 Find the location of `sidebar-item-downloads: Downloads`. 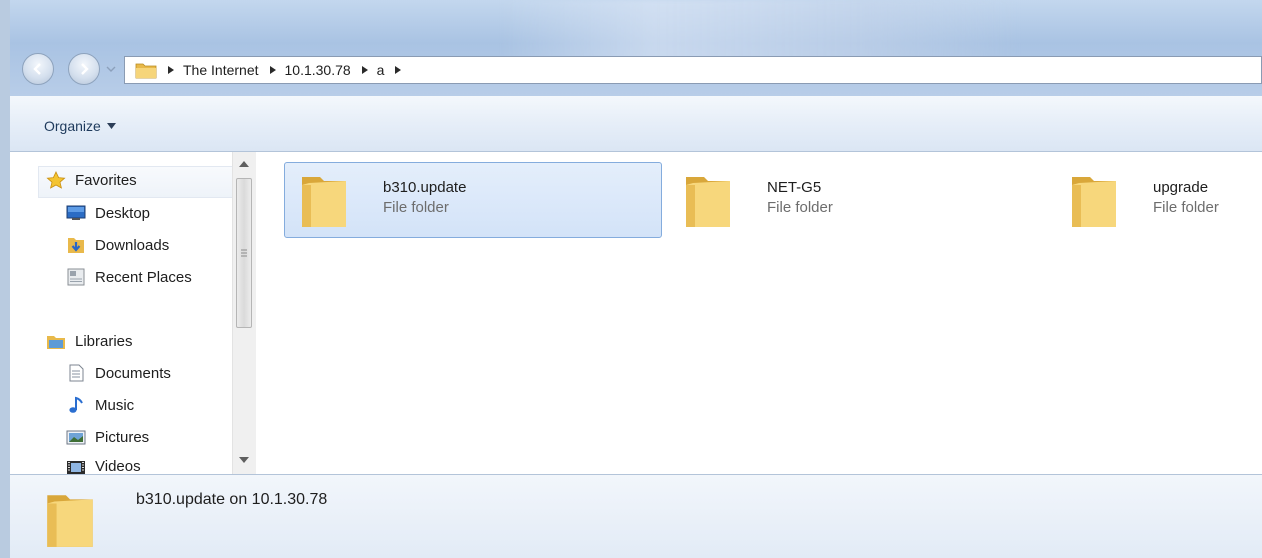

sidebar-item-downloads: Downloads is located at coordinates (117, 245).